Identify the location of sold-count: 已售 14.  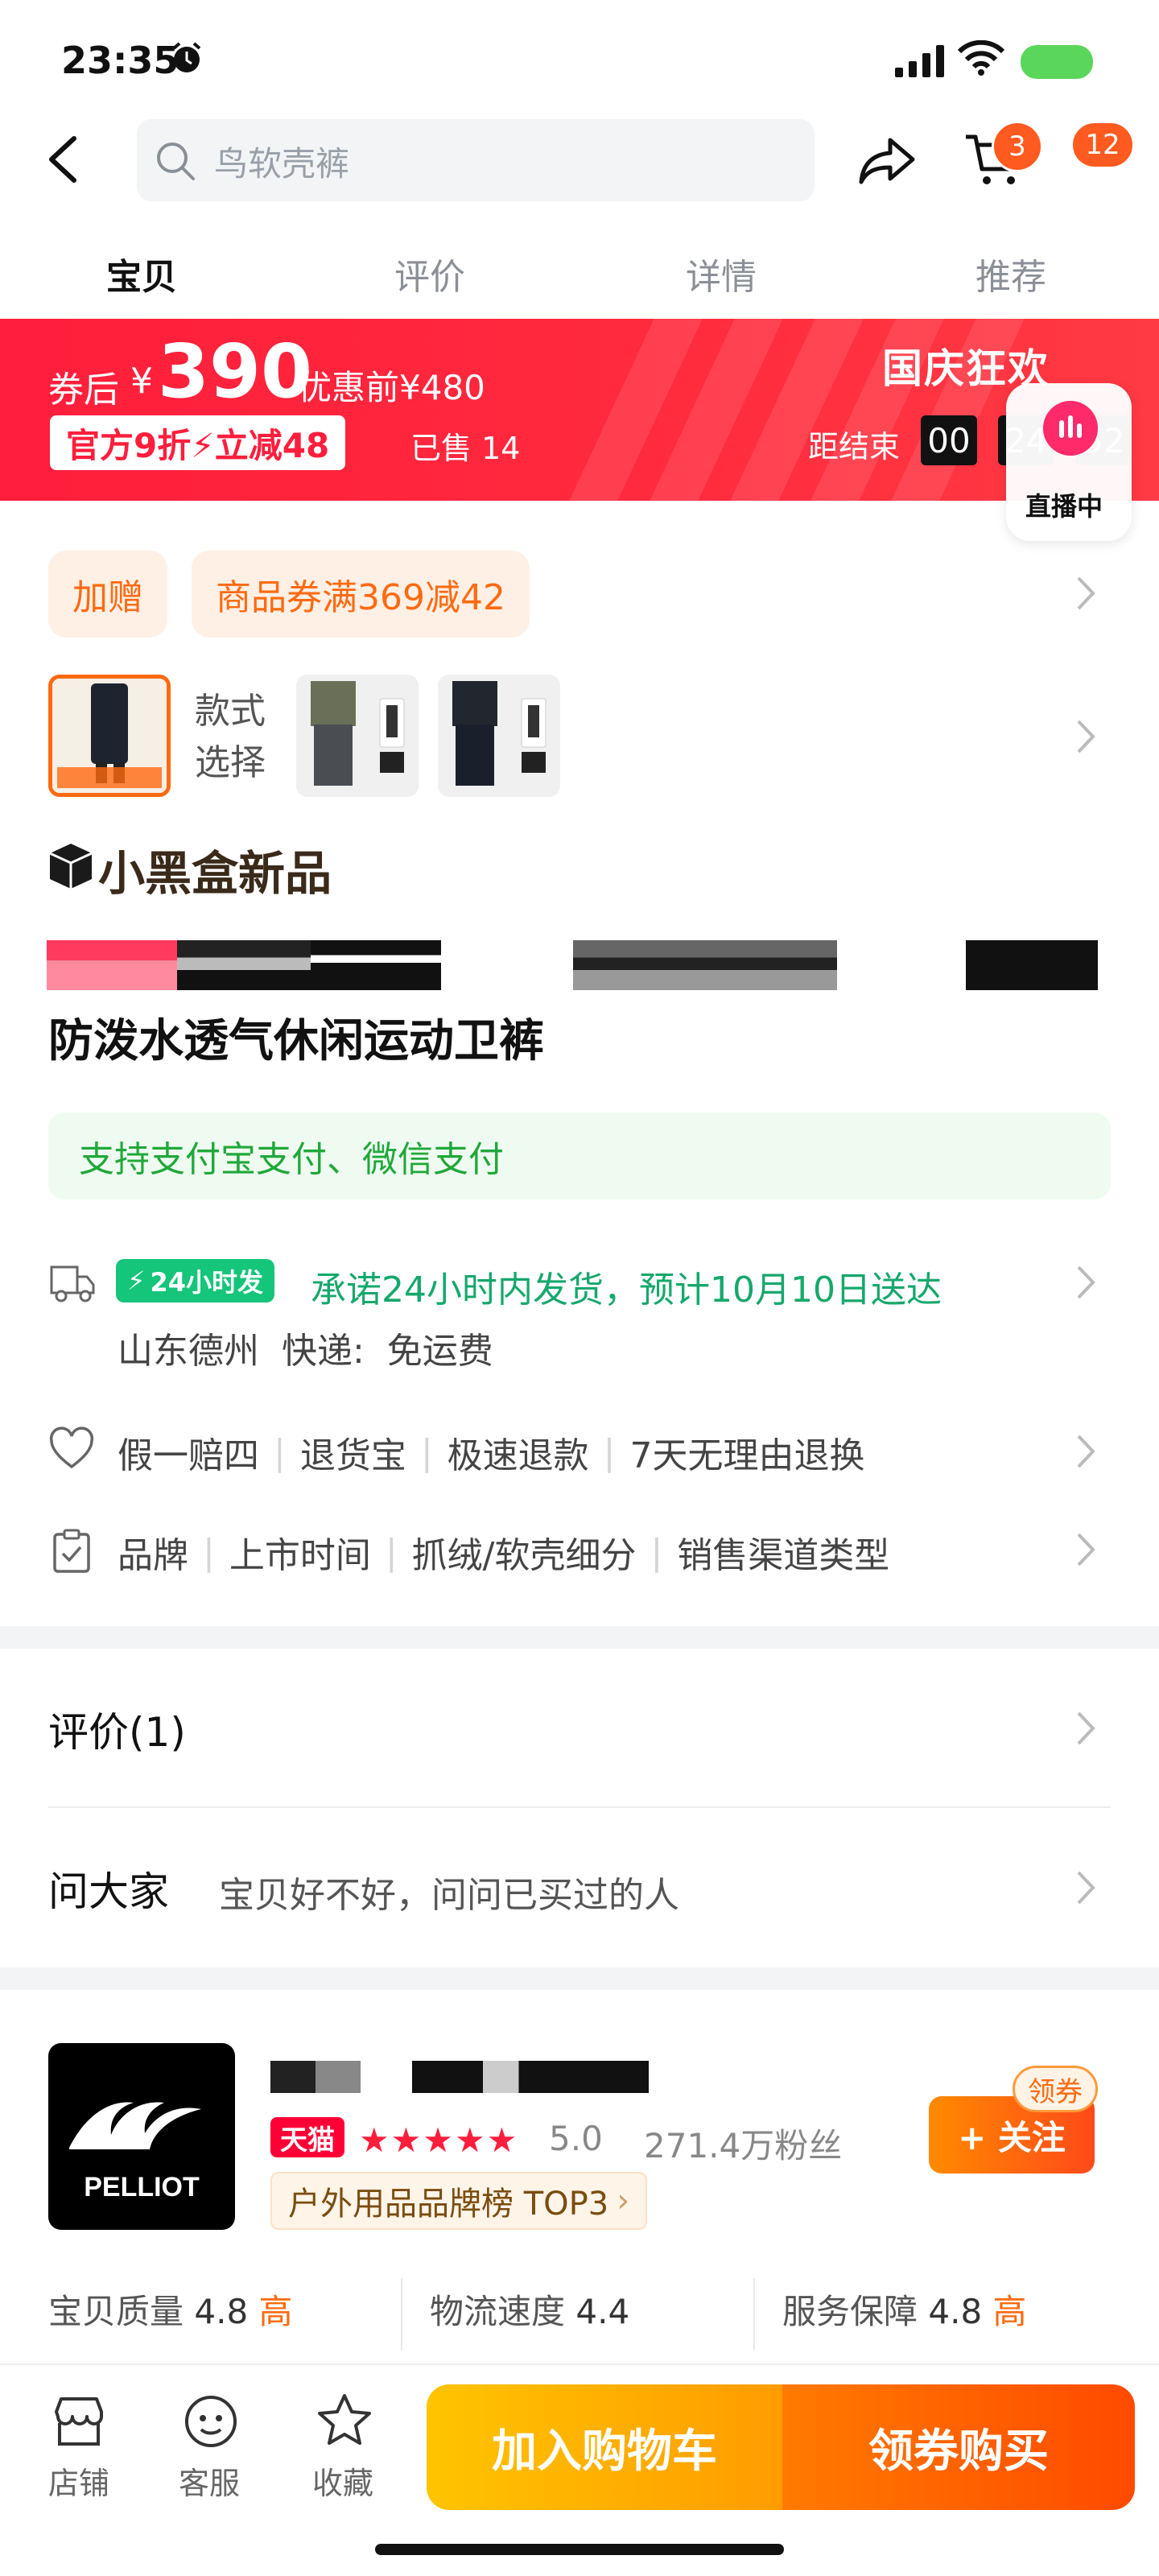
(465, 448).